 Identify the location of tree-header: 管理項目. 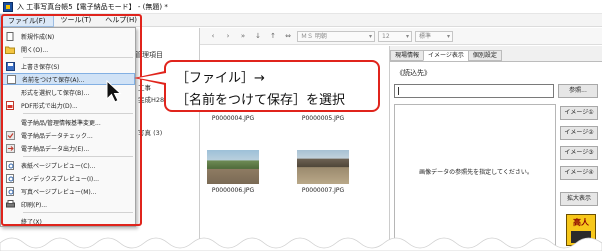
(149, 55).